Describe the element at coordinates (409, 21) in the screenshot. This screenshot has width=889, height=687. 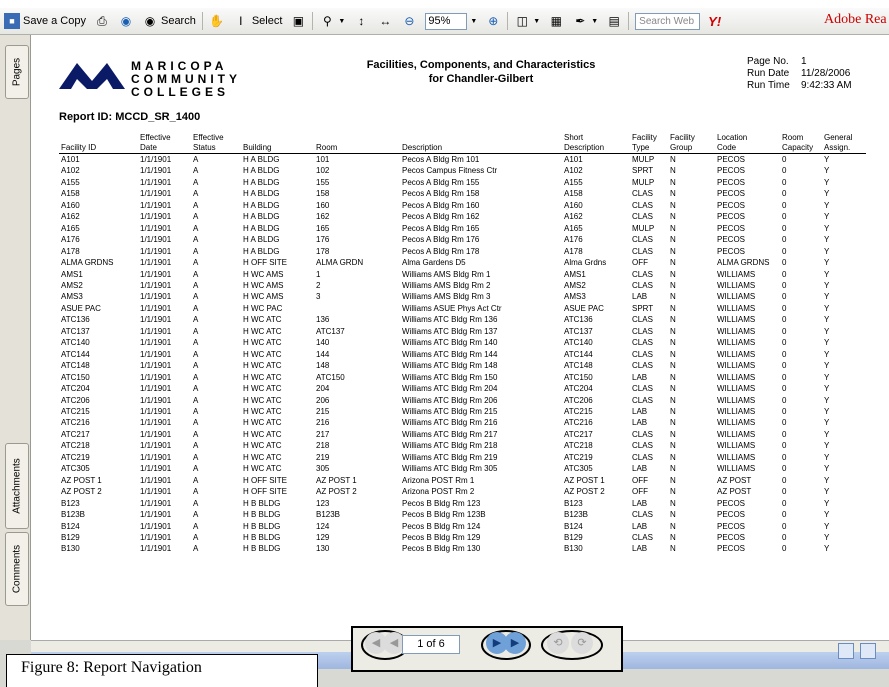
I see `zoom-out-button: ⊖` at that location.